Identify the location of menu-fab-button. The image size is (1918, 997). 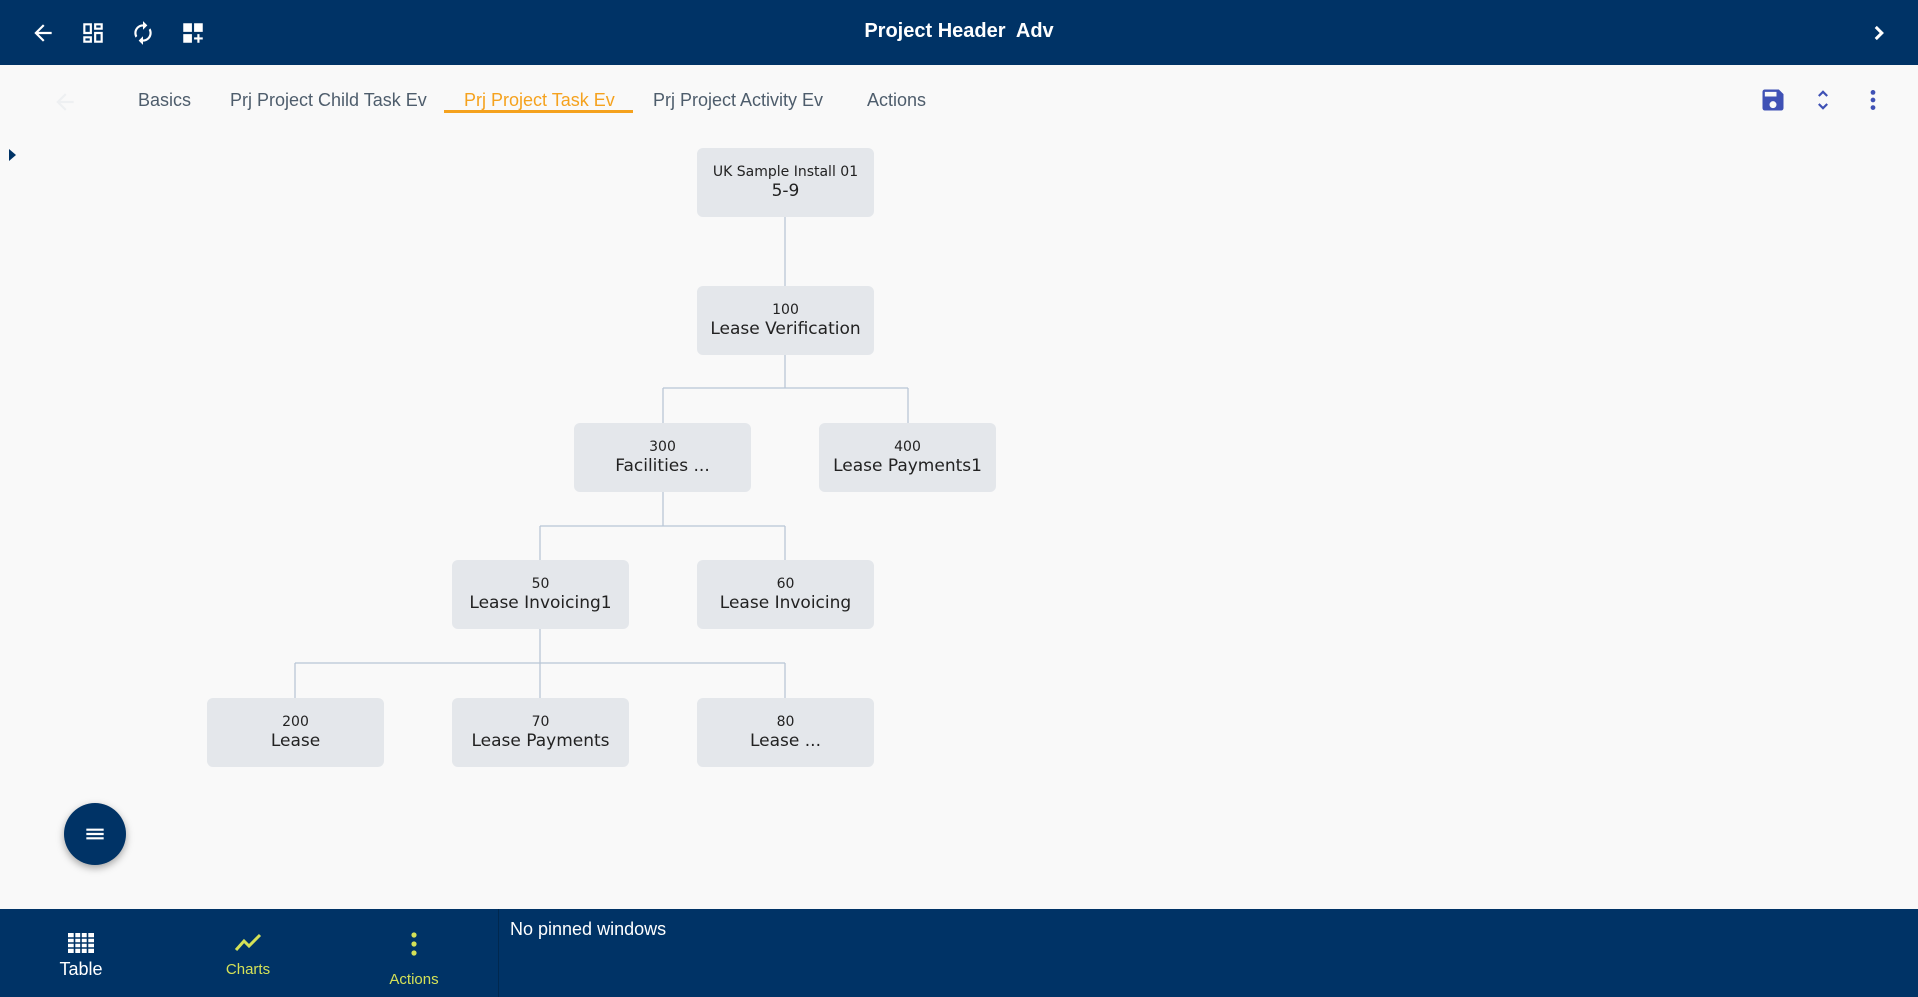
(95, 834).